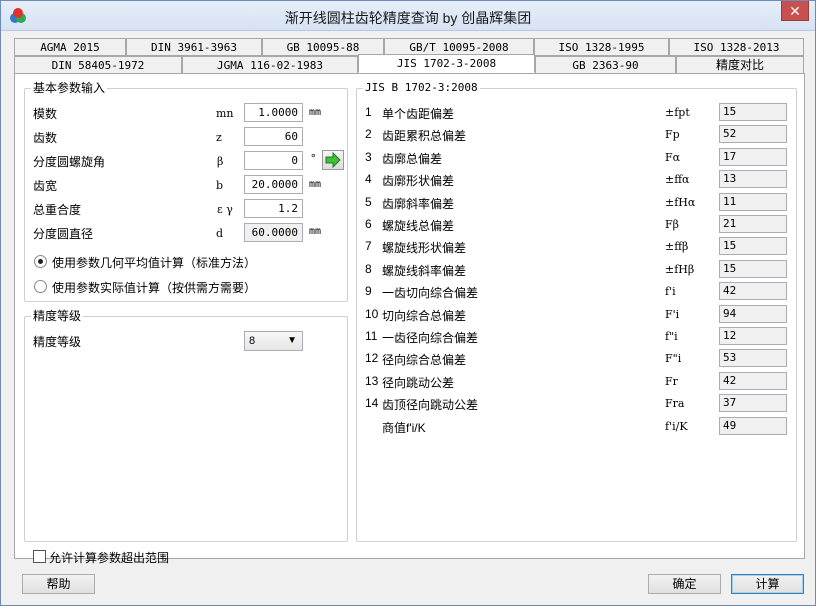 This screenshot has width=816, height=606. I want to click on help-button: 帮助, so click(58, 584).